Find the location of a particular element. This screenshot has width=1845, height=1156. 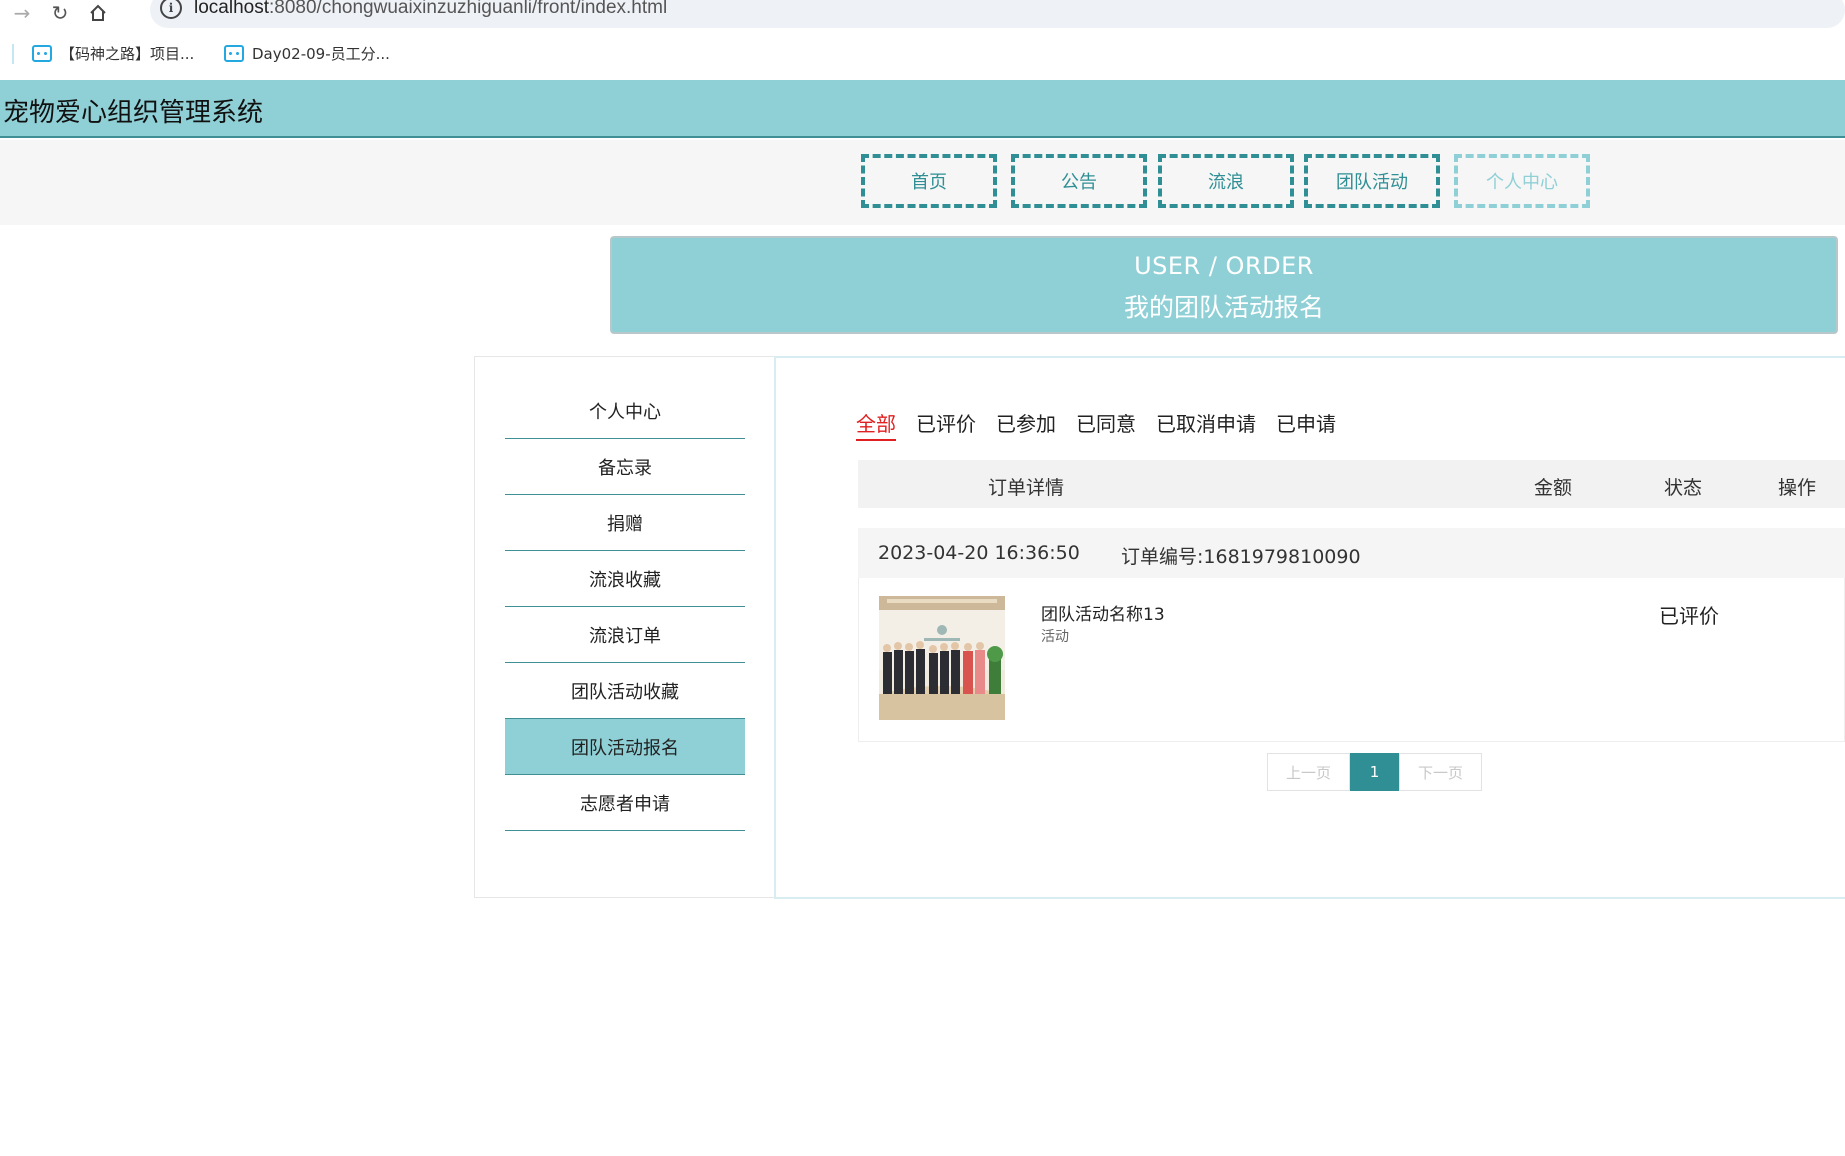

nav-team-activity: 团队活动 is located at coordinates (1372, 181).